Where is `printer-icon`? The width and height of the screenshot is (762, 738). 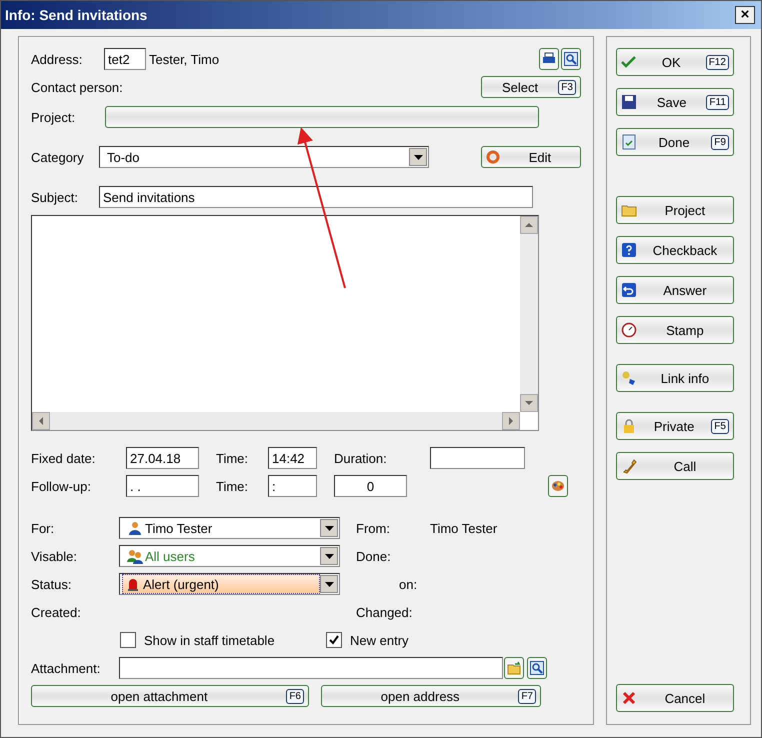 printer-icon is located at coordinates (549, 59).